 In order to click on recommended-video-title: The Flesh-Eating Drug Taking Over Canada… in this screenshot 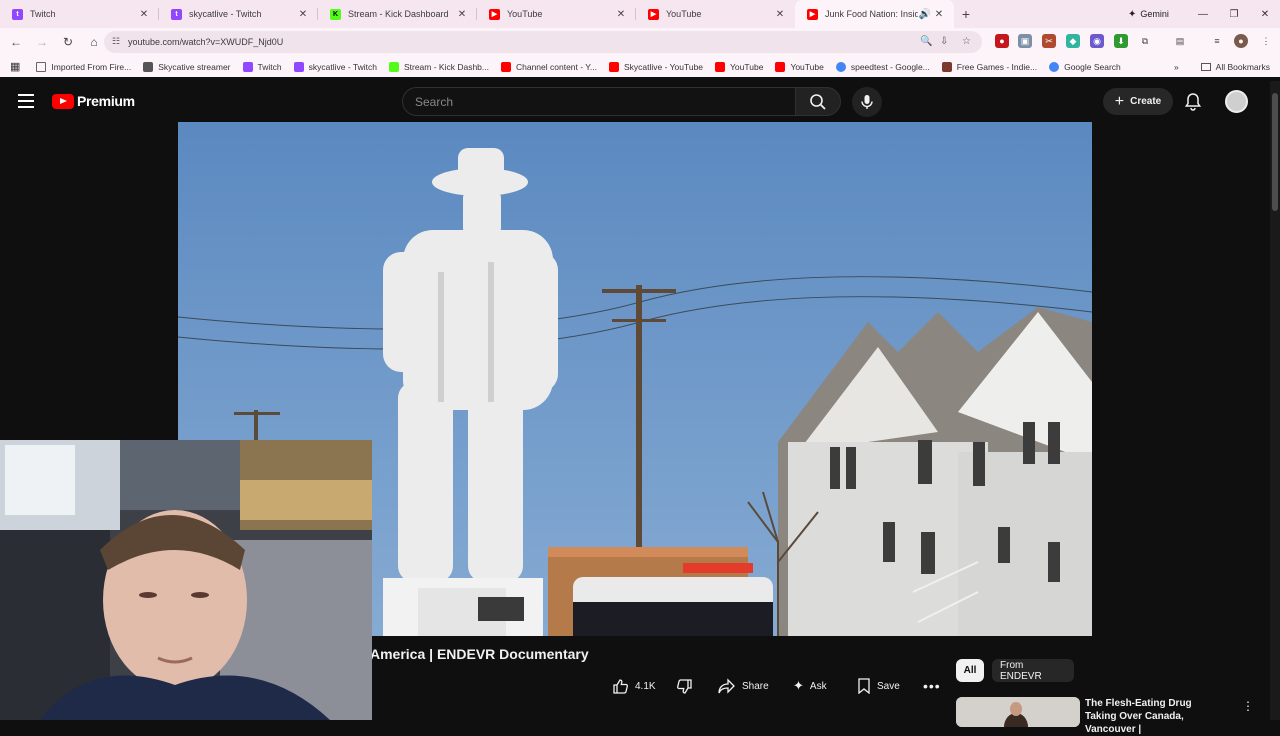, I will do `click(1155, 716)`.